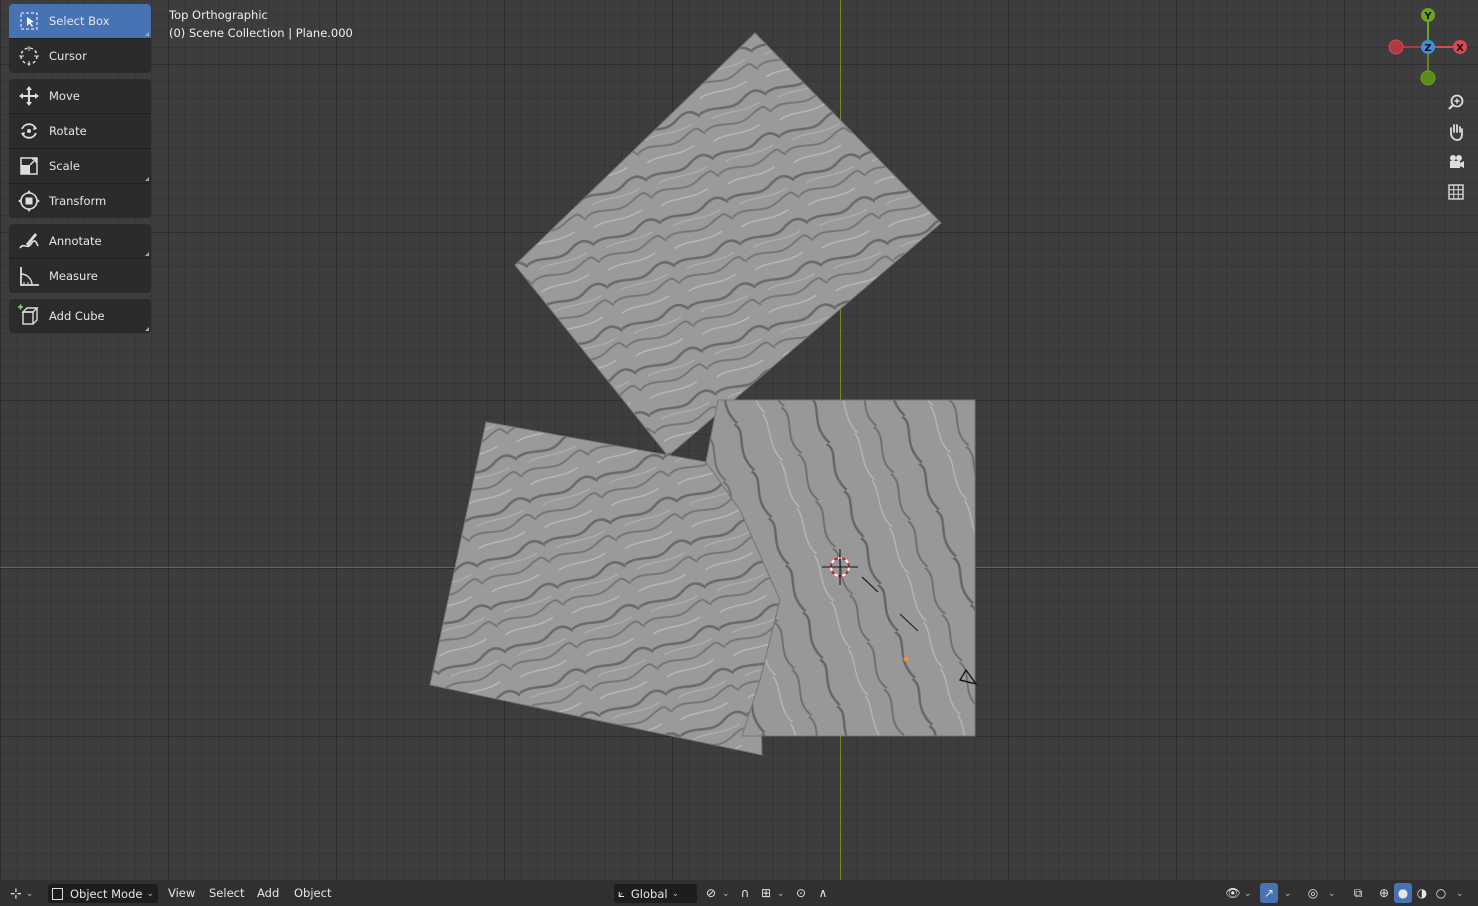 This screenshot has width=1478, height=906. I want to click on gizmo-y-label: Y, so click(1427, 16).